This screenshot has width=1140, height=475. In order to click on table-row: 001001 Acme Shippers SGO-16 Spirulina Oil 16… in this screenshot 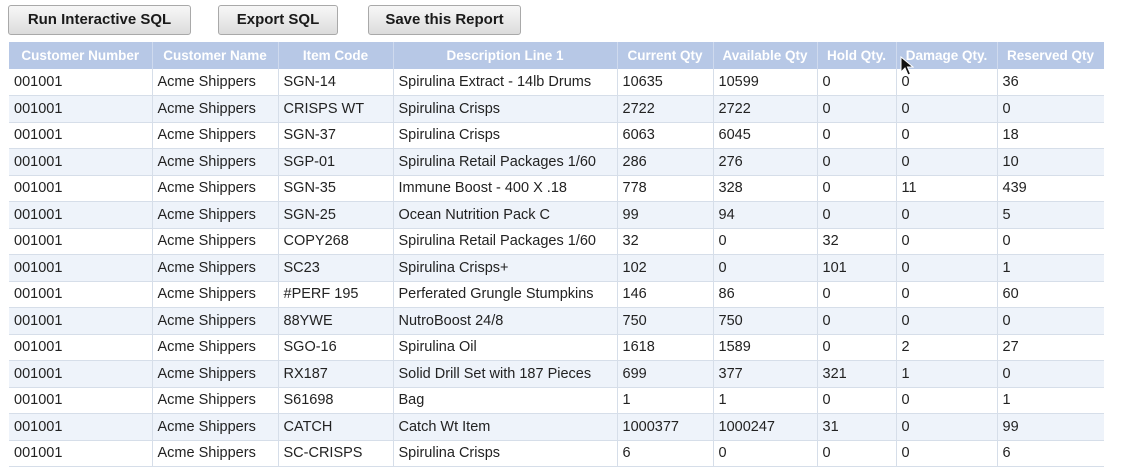, I will do `click(556, 347)`.